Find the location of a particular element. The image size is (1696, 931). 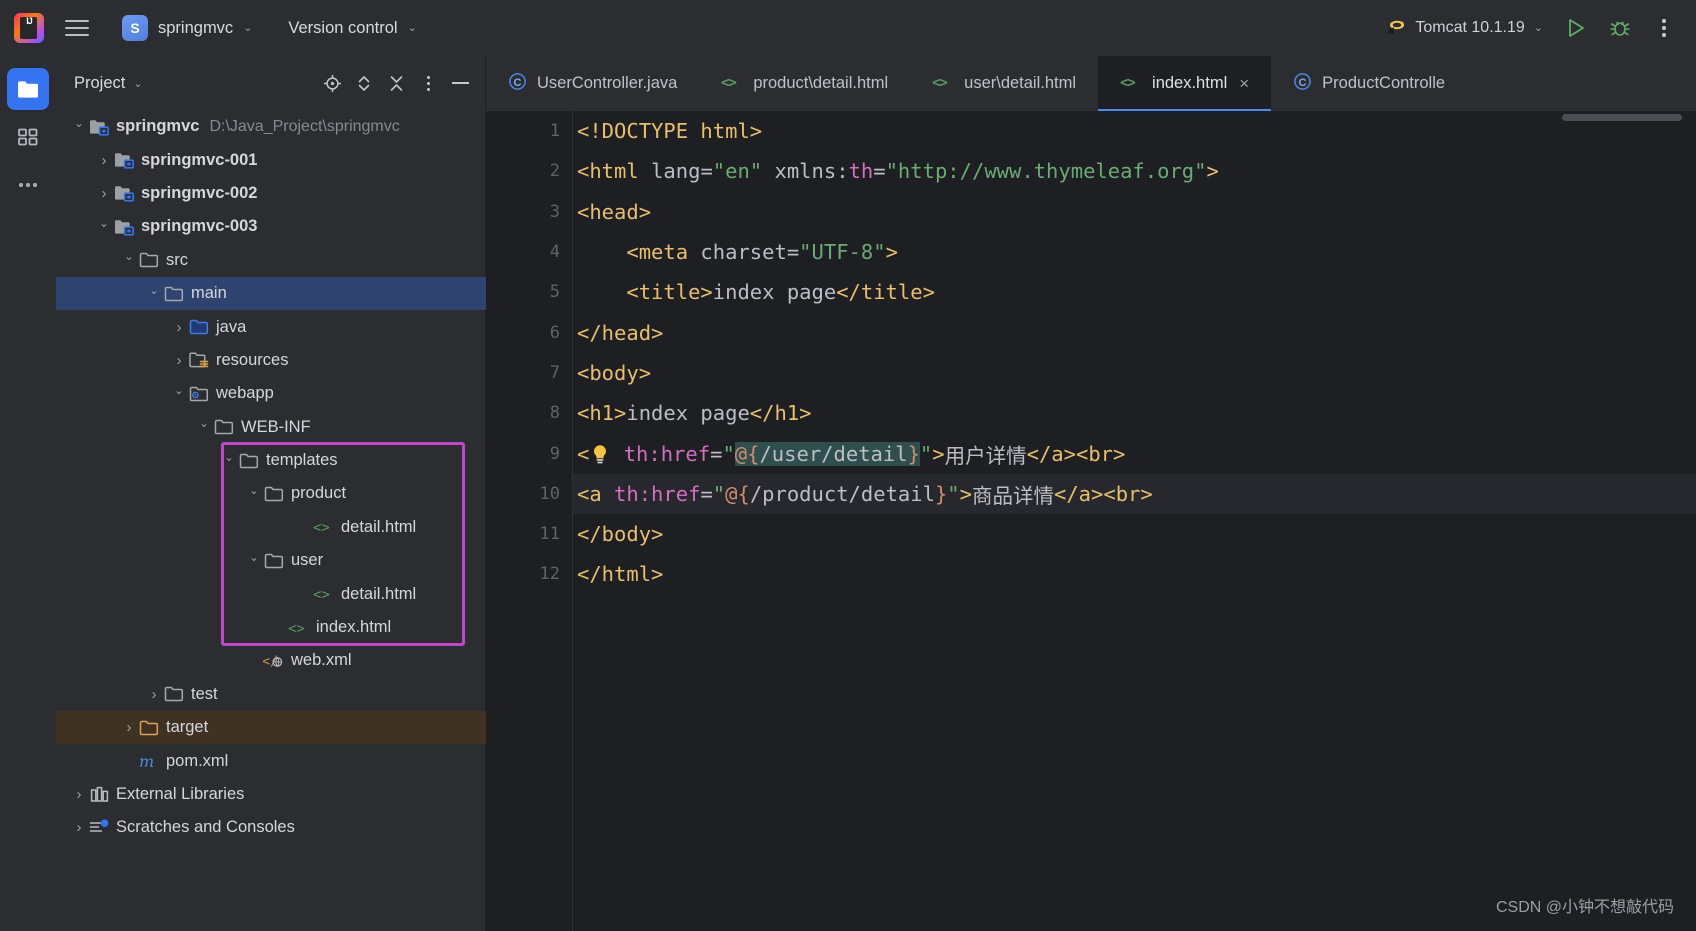

tree-node-pom-xml: m pom.xml is located at coordinates (271, 760).